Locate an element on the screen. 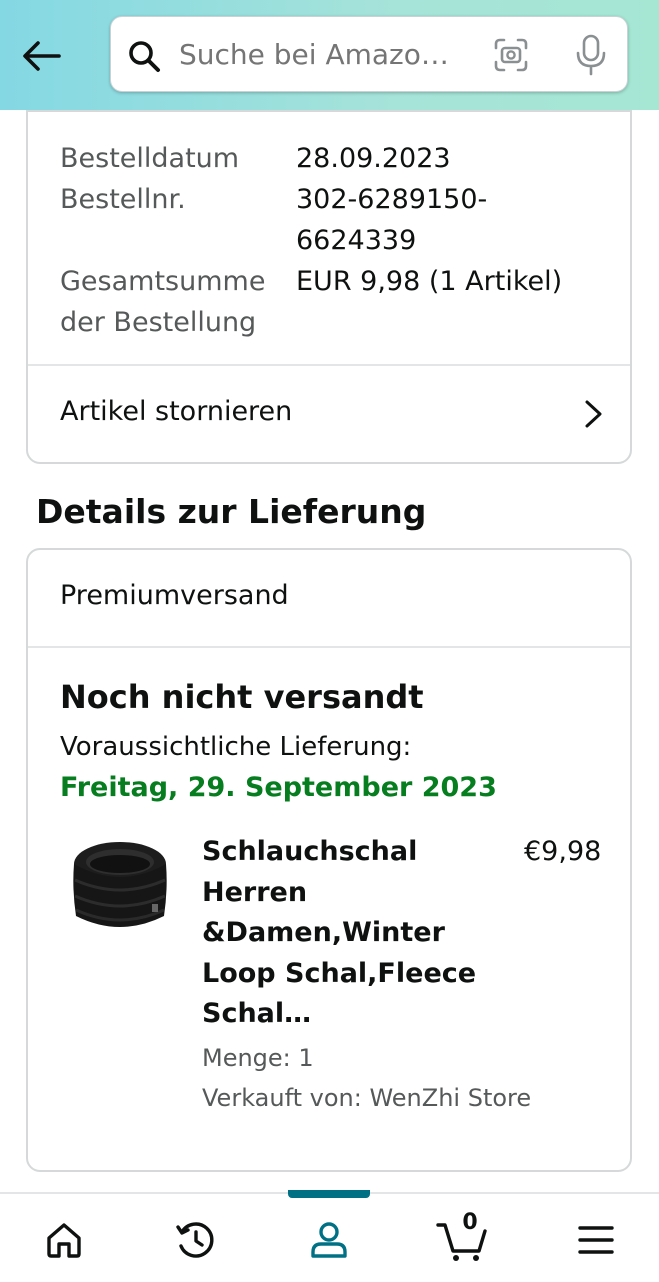 The width and height of the screenshot is (659, 1282). nav-history is located at coordinates (196, 1240).